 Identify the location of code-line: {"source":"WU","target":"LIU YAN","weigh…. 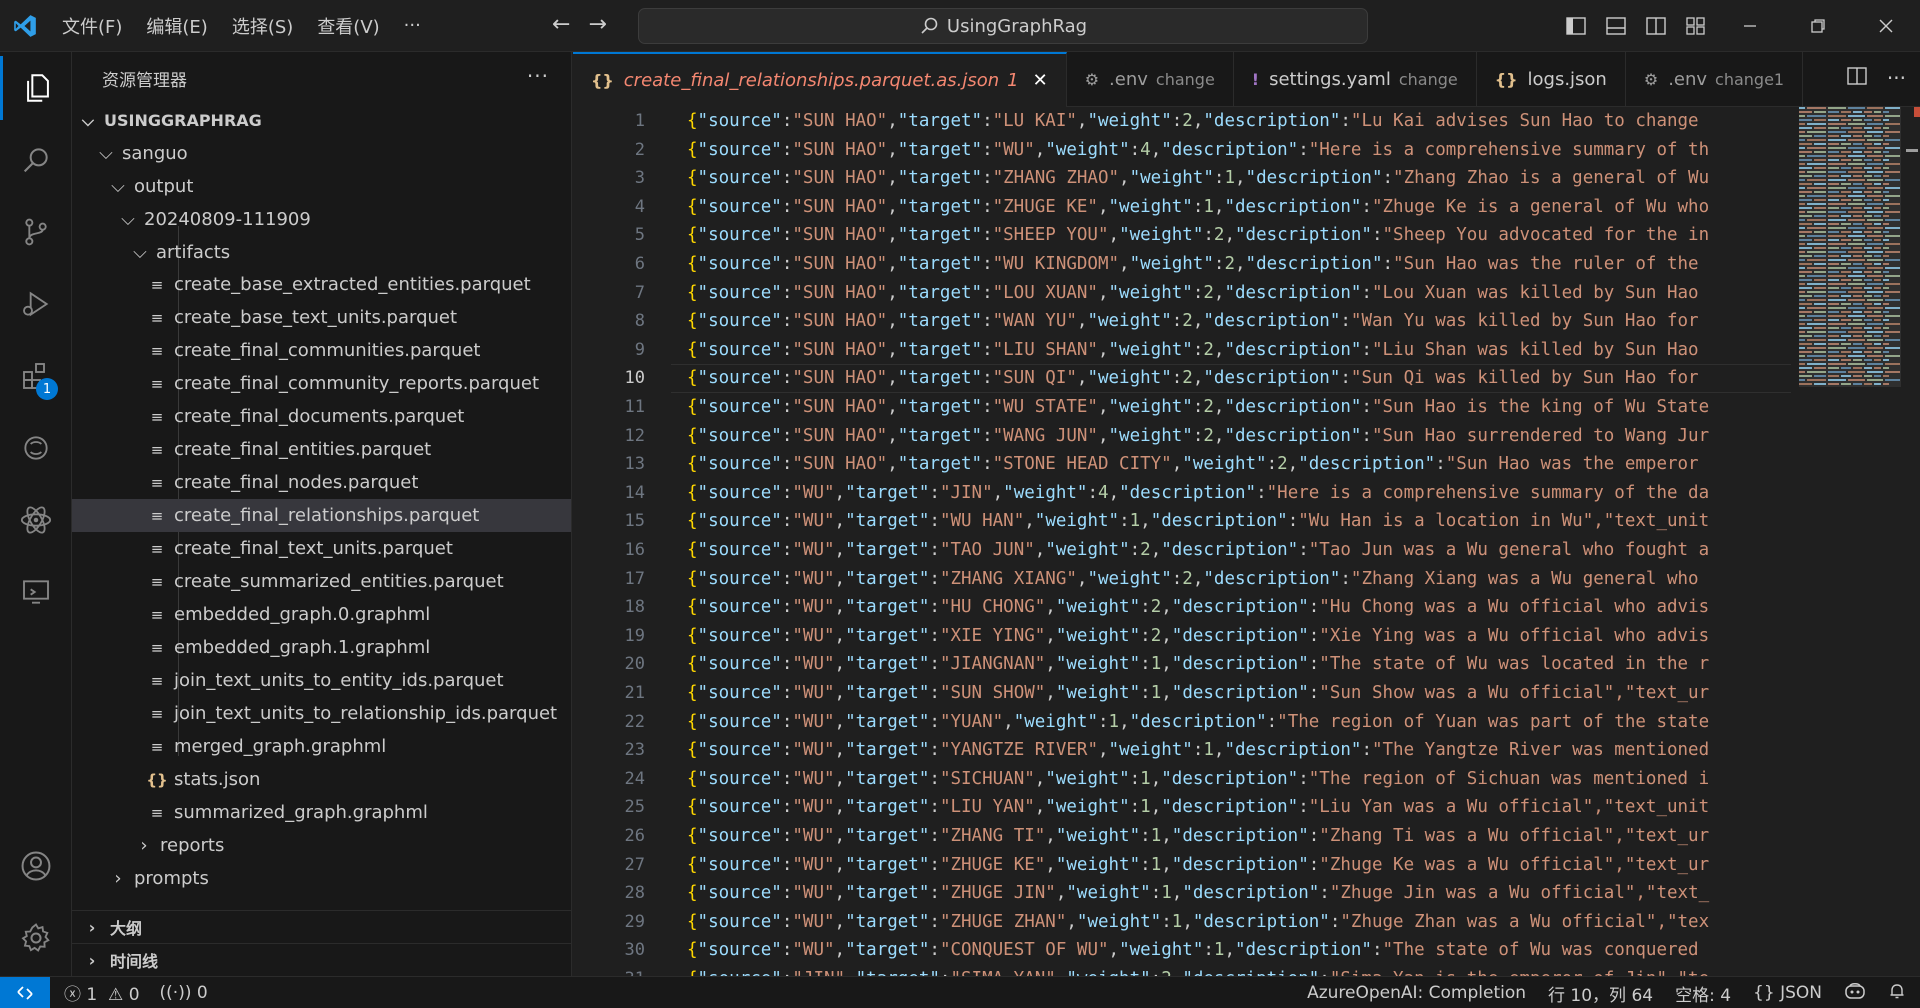
(1198, 807).